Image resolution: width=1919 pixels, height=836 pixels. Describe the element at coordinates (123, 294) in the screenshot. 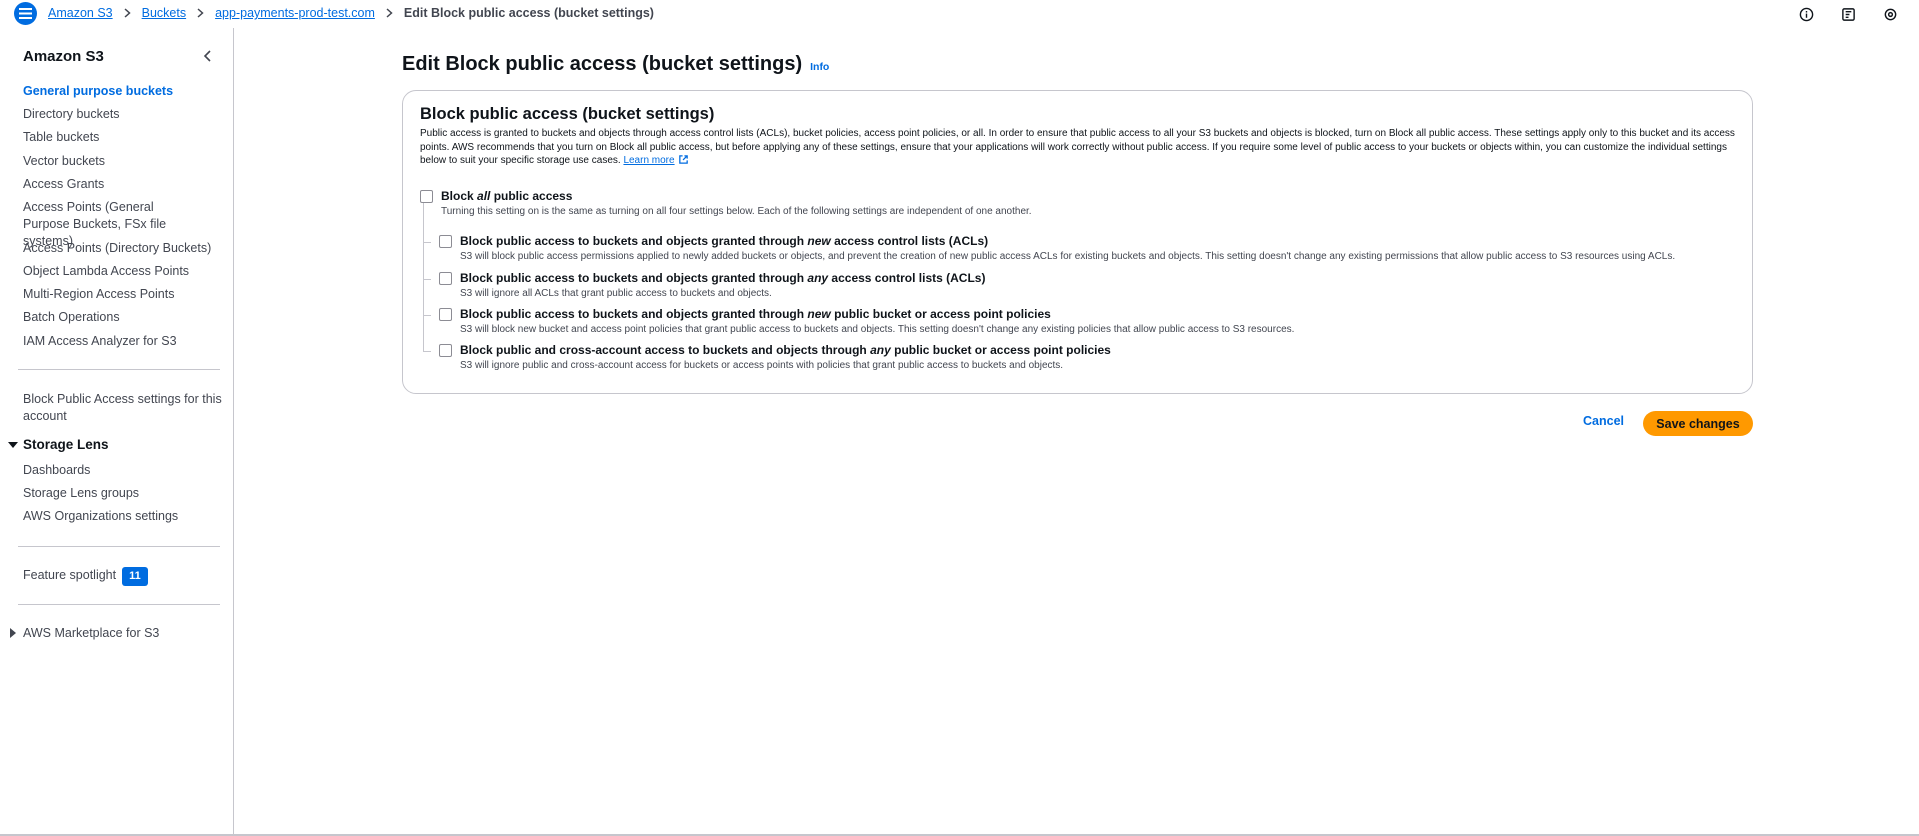

I see `sidebar-item-multi-region: Multi-Region Access Points` at that location.